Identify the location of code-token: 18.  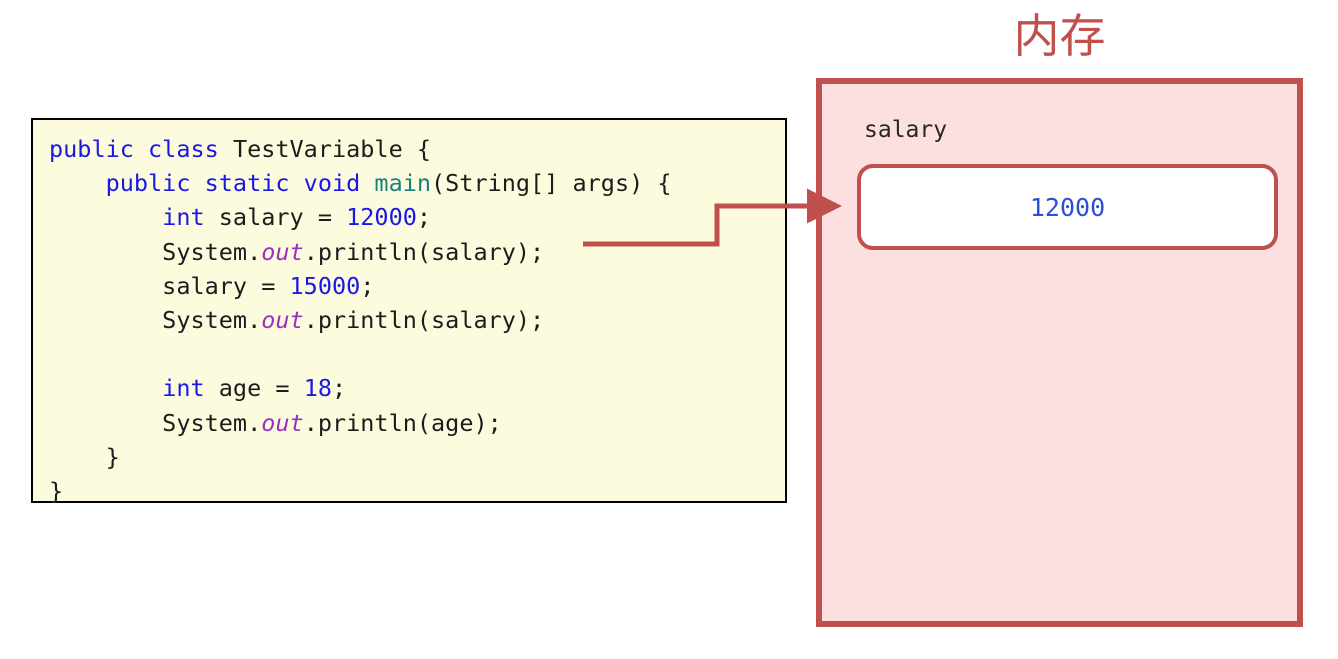
(317, 388).